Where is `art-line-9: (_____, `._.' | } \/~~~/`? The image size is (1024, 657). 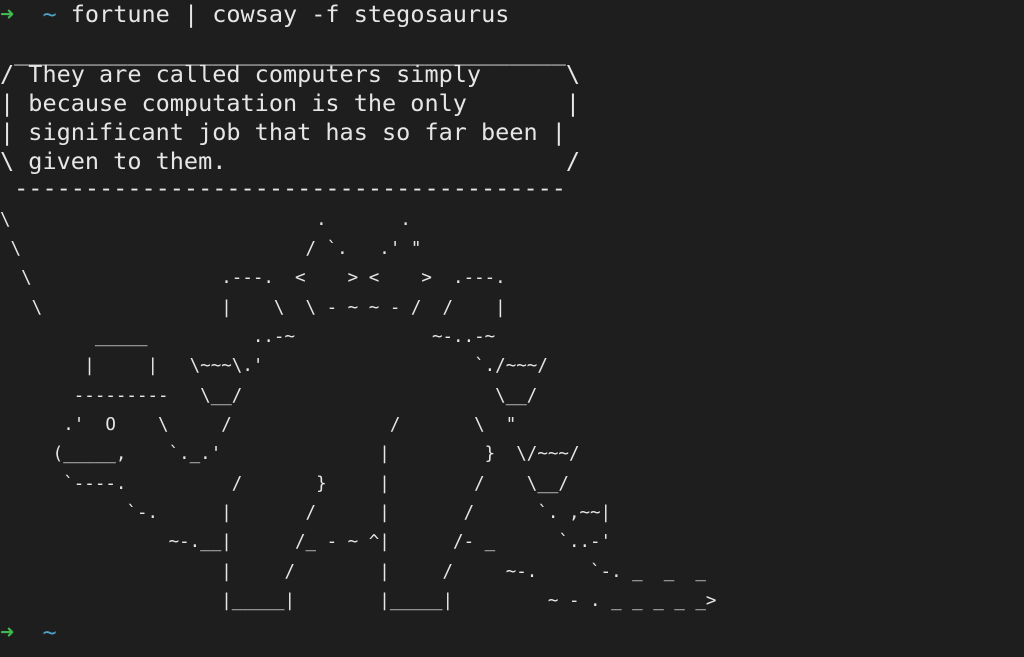
art-line-9: (_____, `._.' | } \/~~~/ is located at coordinates (290, 454).